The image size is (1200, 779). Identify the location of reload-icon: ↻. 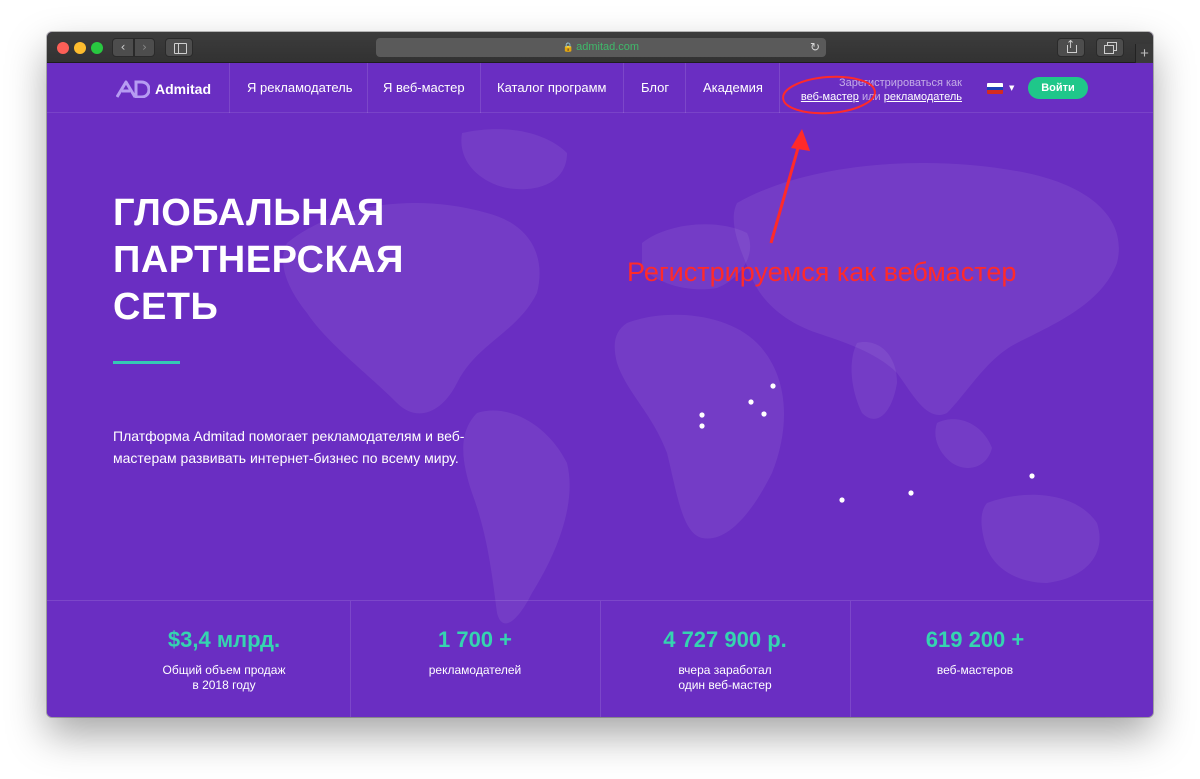
(815, 47).